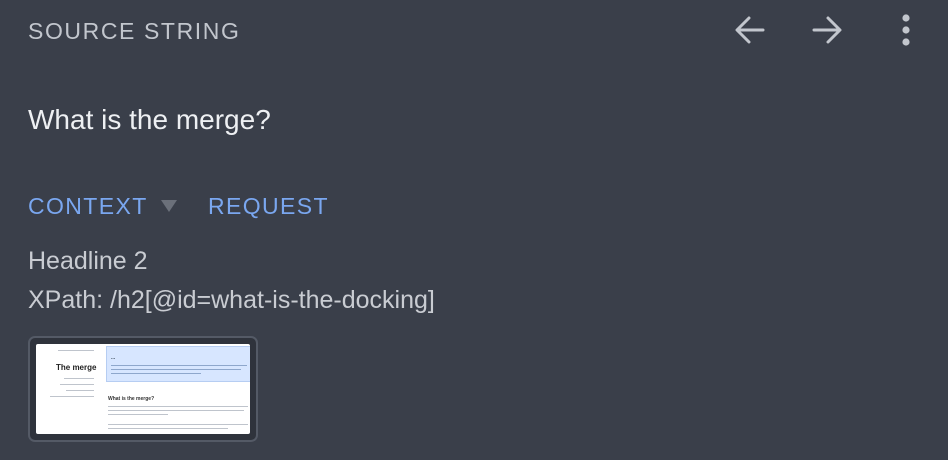 The image size is (948, 460). I want to click on context-screenshot-thumbnail: The merge ... What is the merge?, so click(143, 389).